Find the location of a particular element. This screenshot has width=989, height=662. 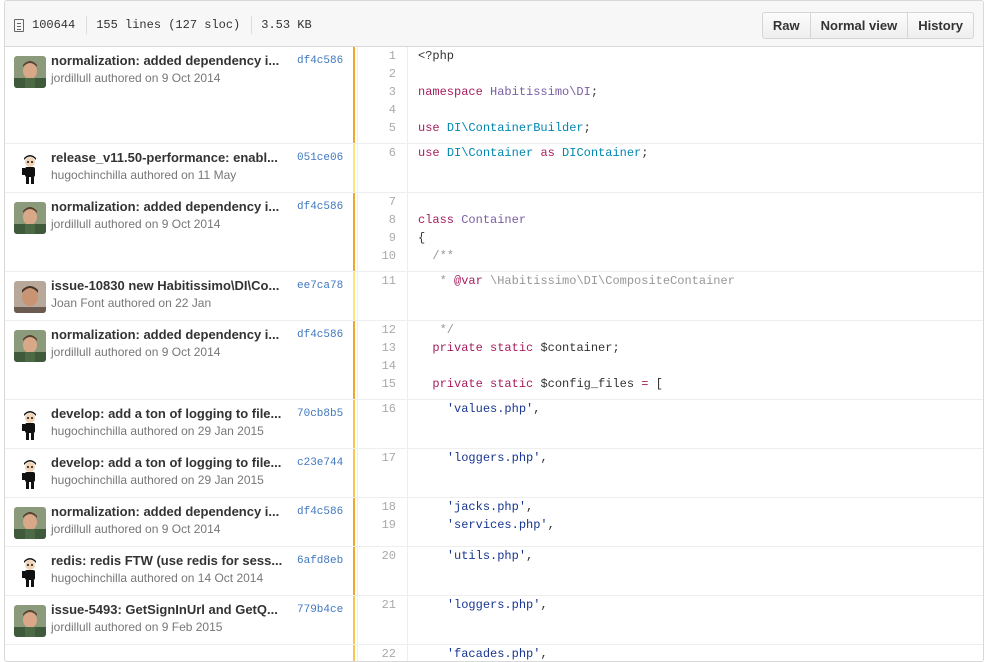

line-number: 14 is located at coordinates (383, 366).